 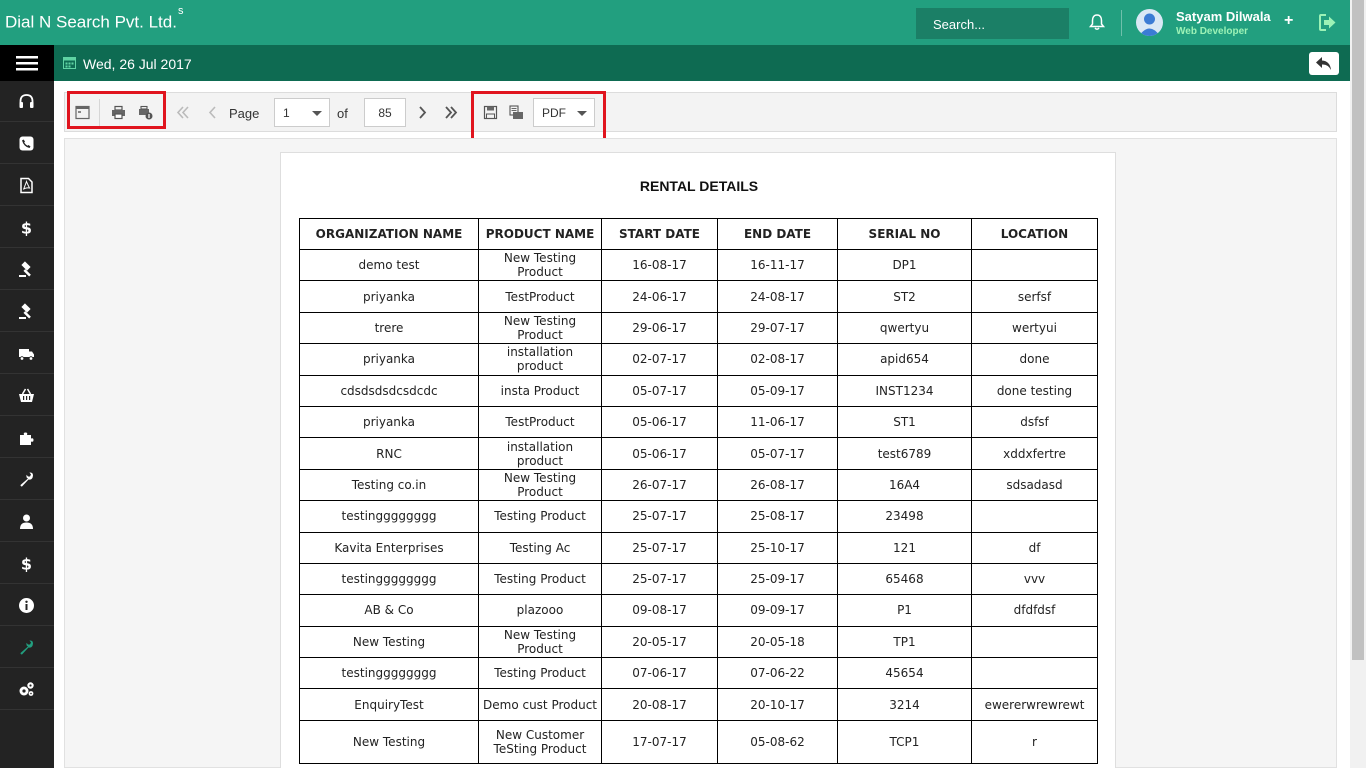 What do you see at coordinates (1288, 21) in the screenshot?
I see `add-button: +` at bounding box center [1288, 21].